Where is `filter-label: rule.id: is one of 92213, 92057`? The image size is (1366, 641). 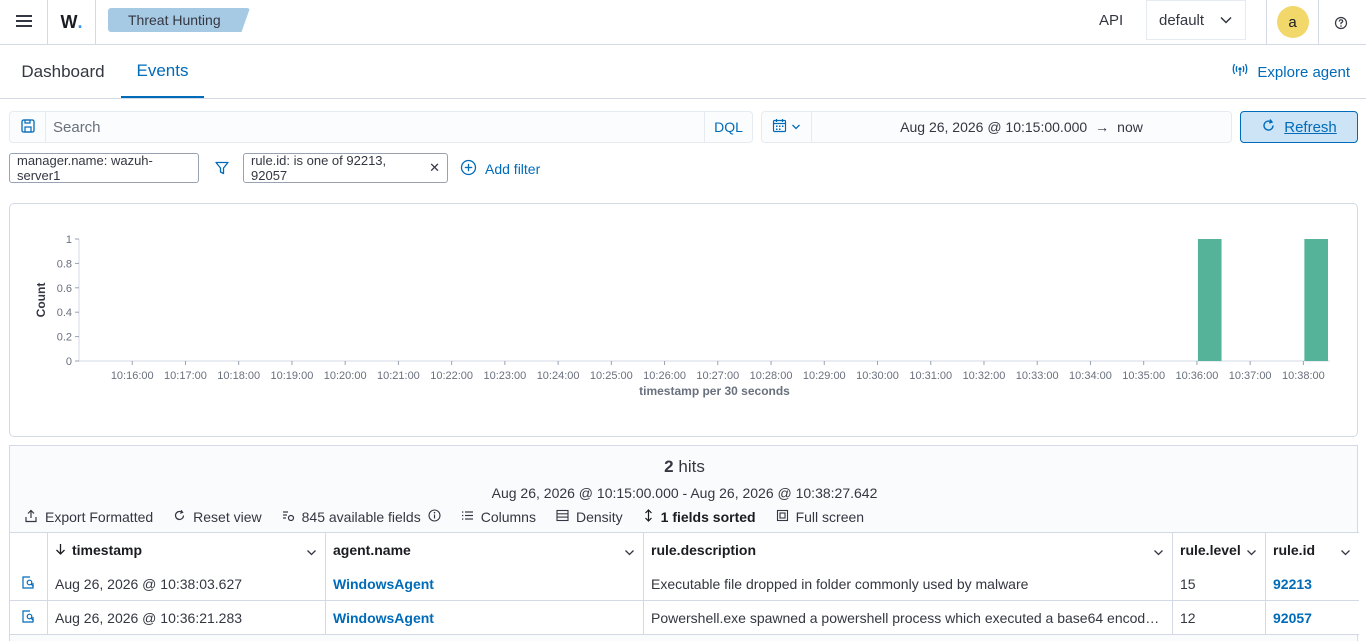 filter-label: rule.id: is one of 92213, 92057 is located at coordinates (319, 168).